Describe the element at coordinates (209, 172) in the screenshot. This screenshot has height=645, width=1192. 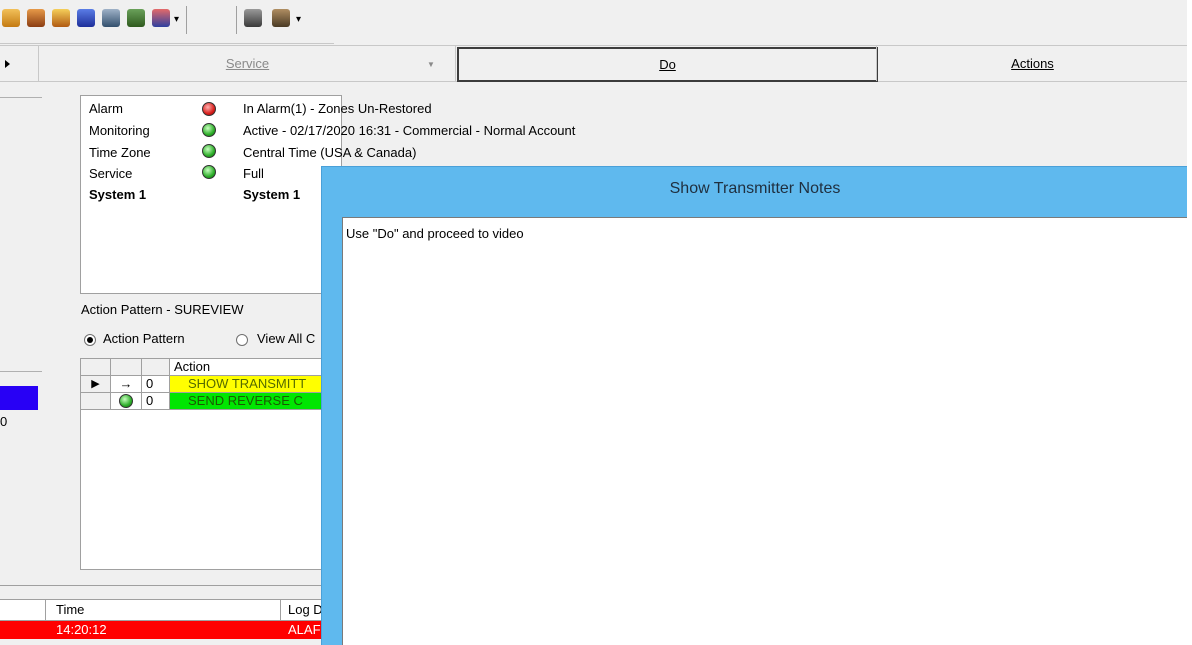
I see `service-indicator-icon` at that location.